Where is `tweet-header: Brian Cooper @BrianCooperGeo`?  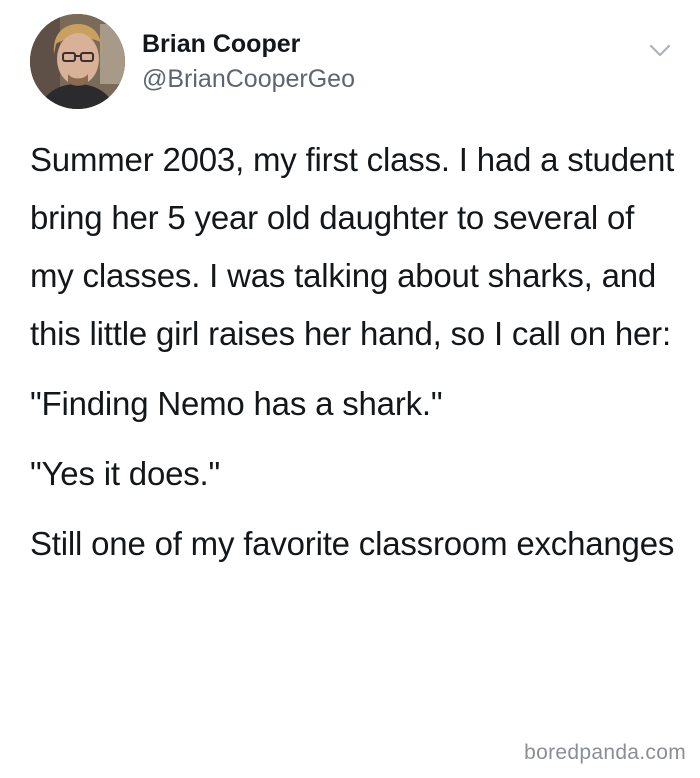 tweet-header: Brian Cooper @BrianCooperGeo is located at coordinates (351, 62).